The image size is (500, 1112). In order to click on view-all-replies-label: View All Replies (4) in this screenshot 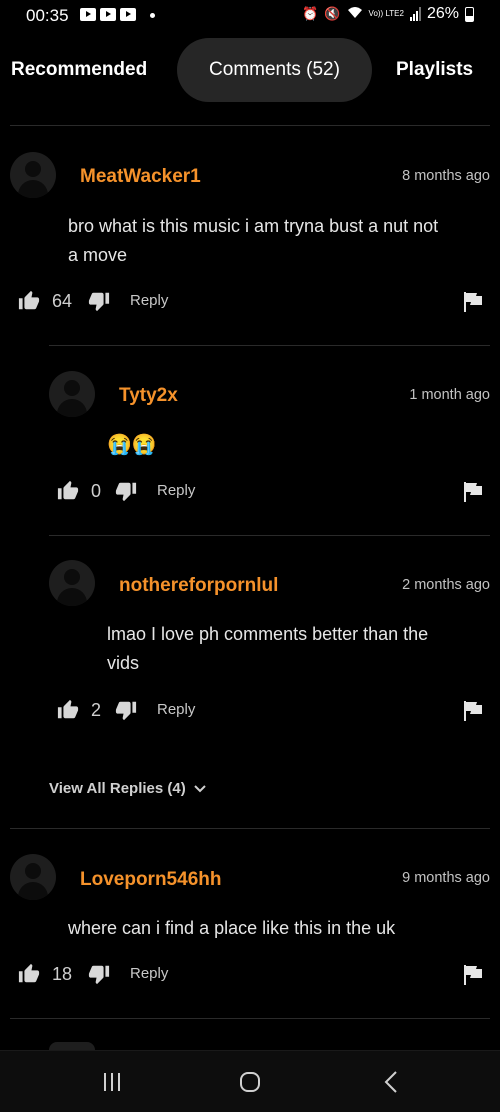, I will do `click(117, 788)`.